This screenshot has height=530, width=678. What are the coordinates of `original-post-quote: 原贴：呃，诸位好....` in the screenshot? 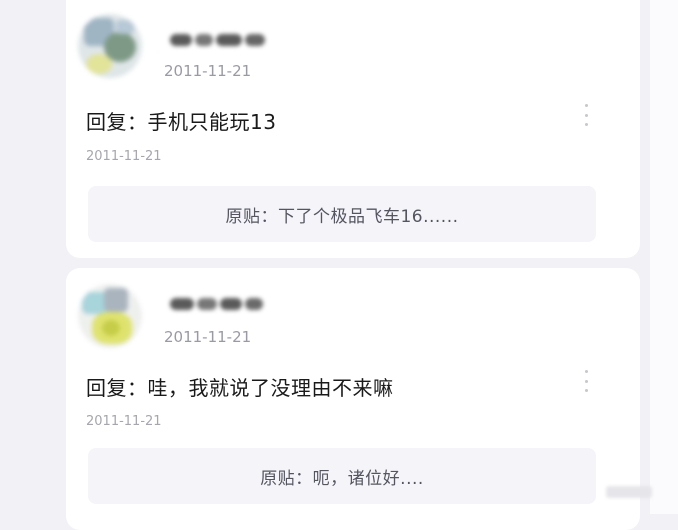 It's located at (342, 476).